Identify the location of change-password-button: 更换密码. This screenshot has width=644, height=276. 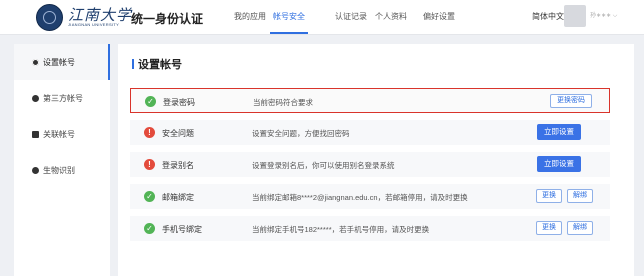
(571, 101).